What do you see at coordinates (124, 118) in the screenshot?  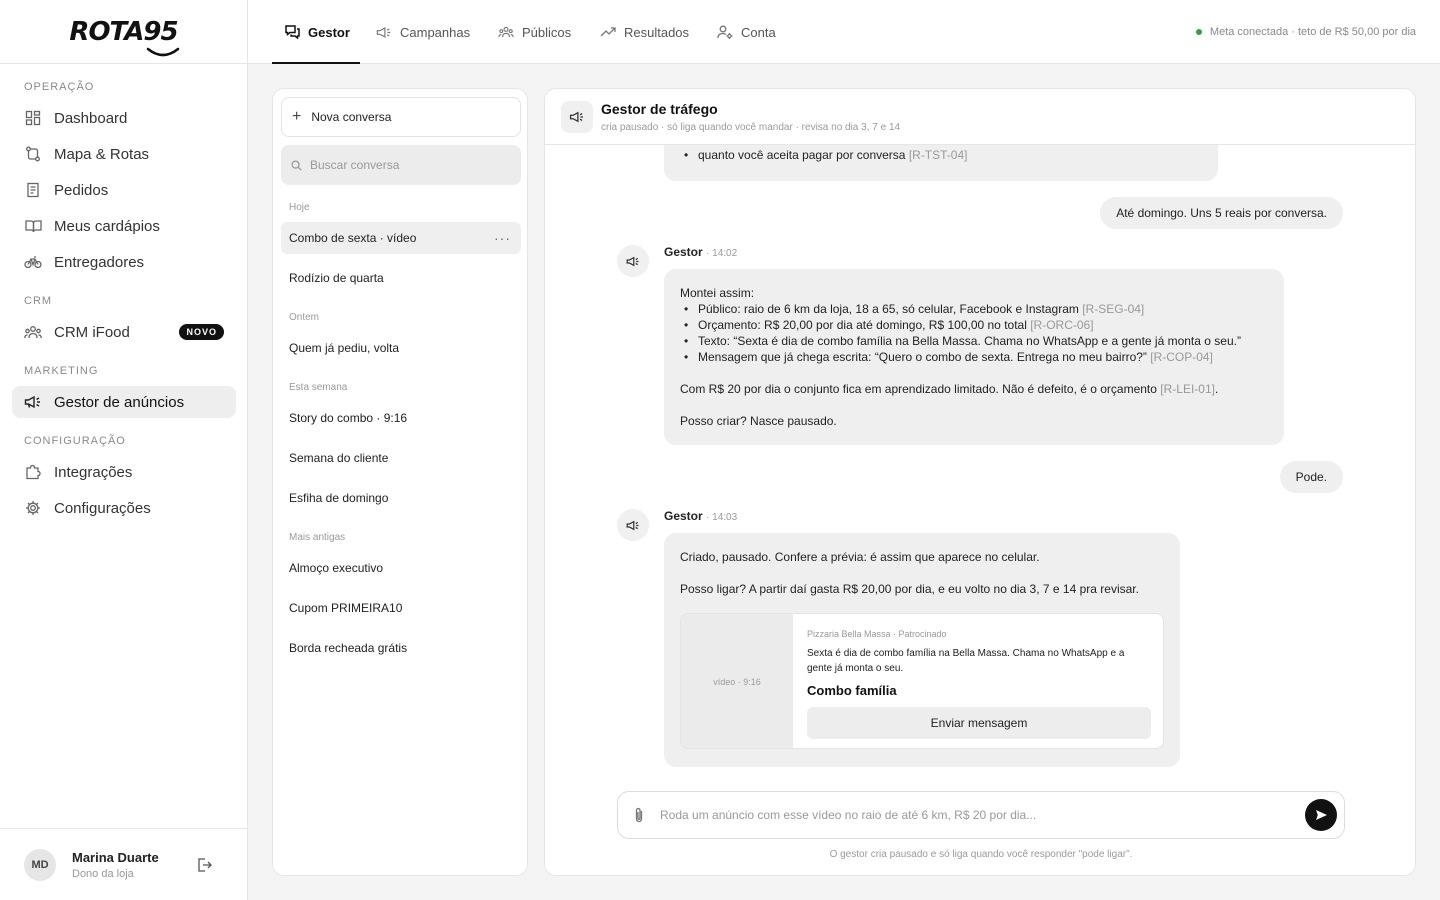 I see `sidebar-item-dashboard: Dashboard` at bounding box center [124, 118].